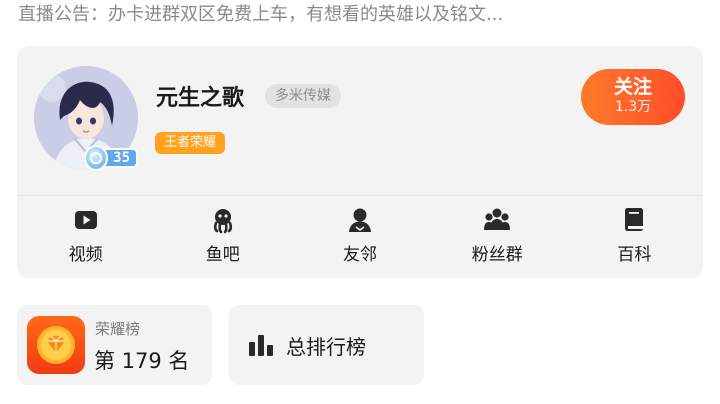  Describe the element at coordinates (634, 219) in the screenshot. I see `book-icon` at that location.